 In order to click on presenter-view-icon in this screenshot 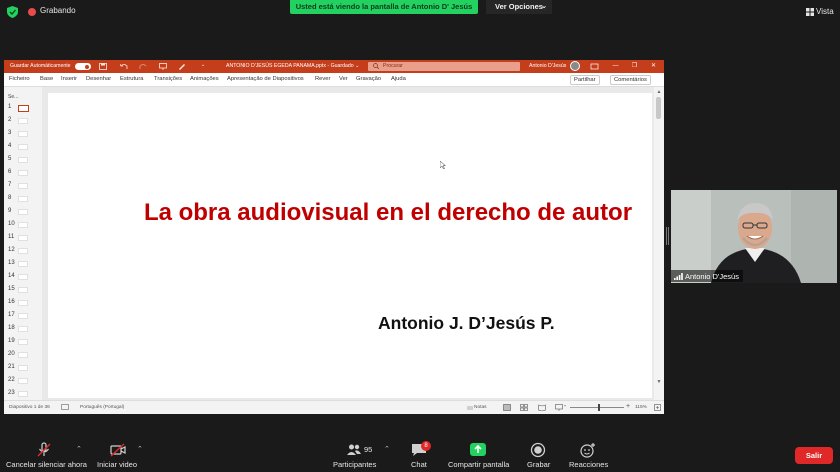, I will do `click(559, 407)`.